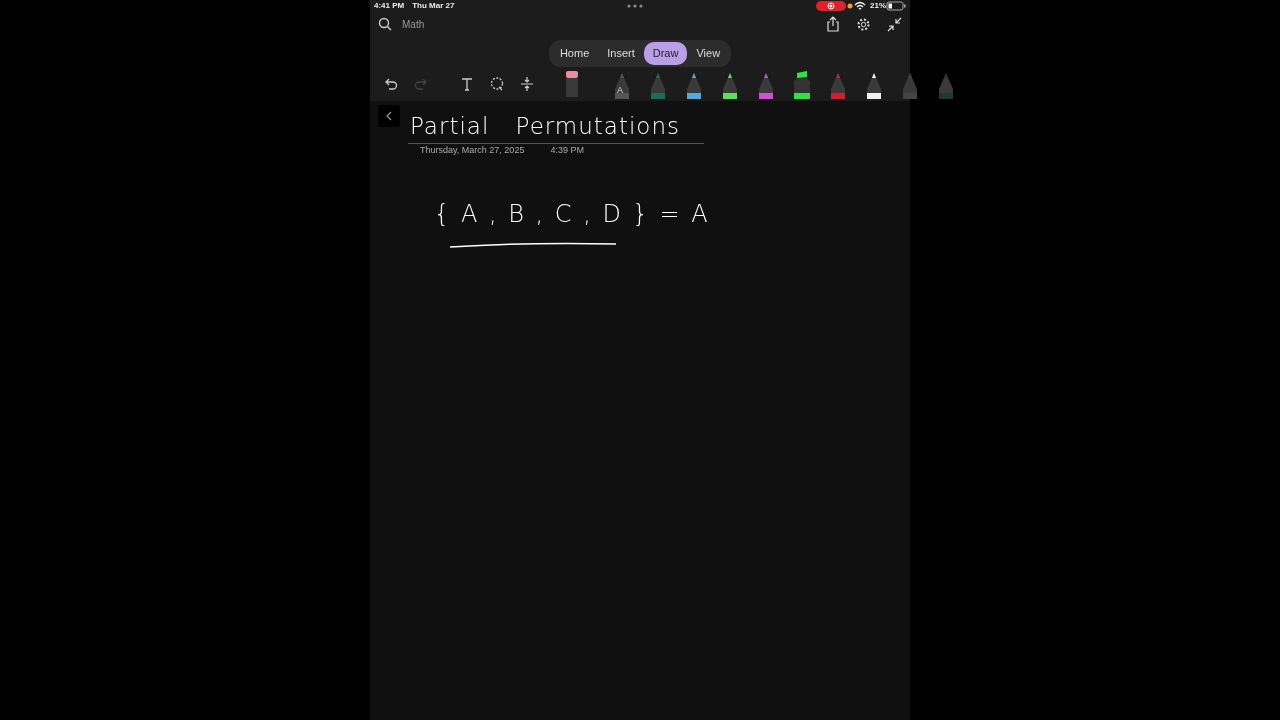 This screenshot has height=720, width=1280. What do you see at coordinates (389, 116) in the screenshot?
I see `chevron-icon` at bounding box center [389, 116].